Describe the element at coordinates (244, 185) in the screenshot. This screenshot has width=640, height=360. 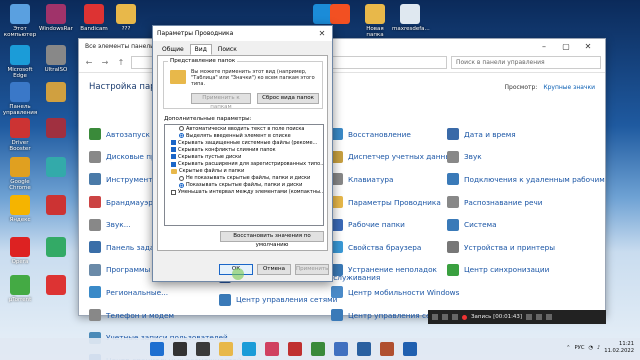
I see `settings-row: Показывать скрытые файлы, папки и диски` at that location.